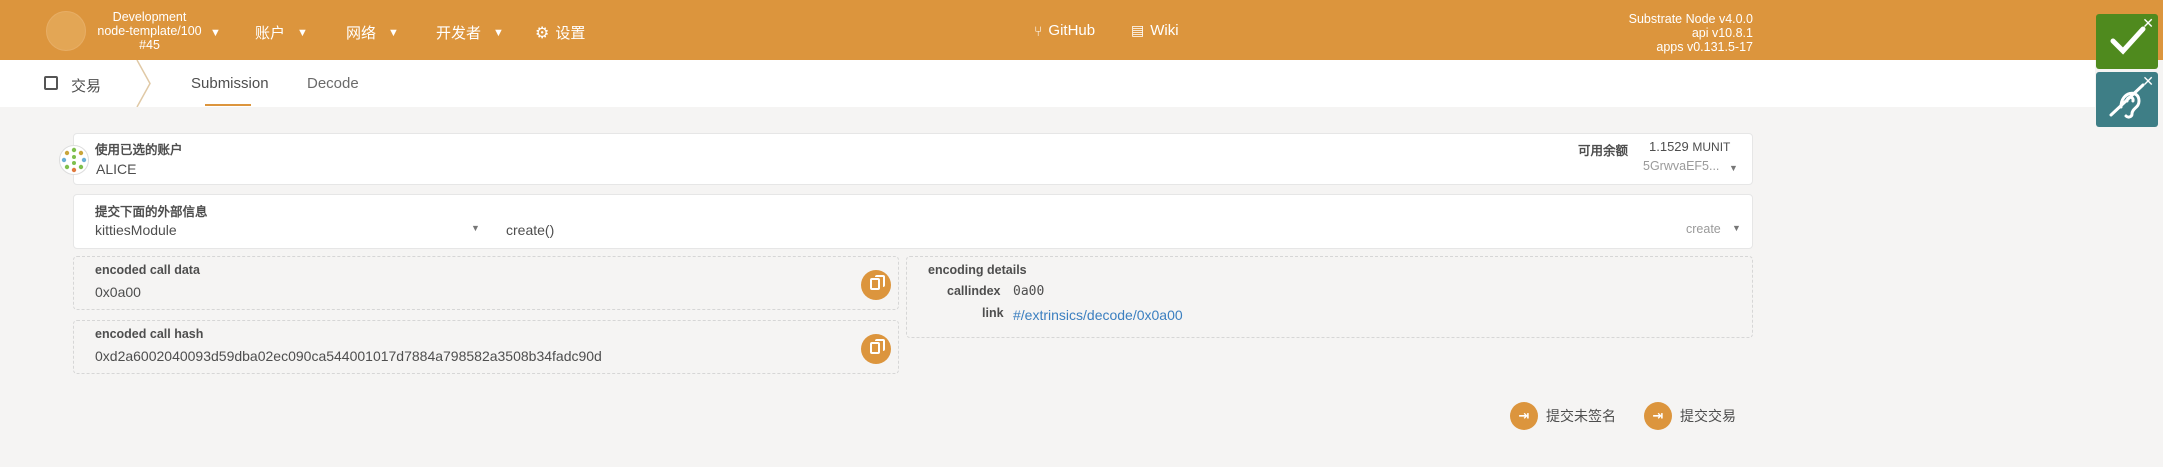 The width and height of the screenshot is (2163, 467). I want to click on book-icon: ▤, so click(1138, 30).